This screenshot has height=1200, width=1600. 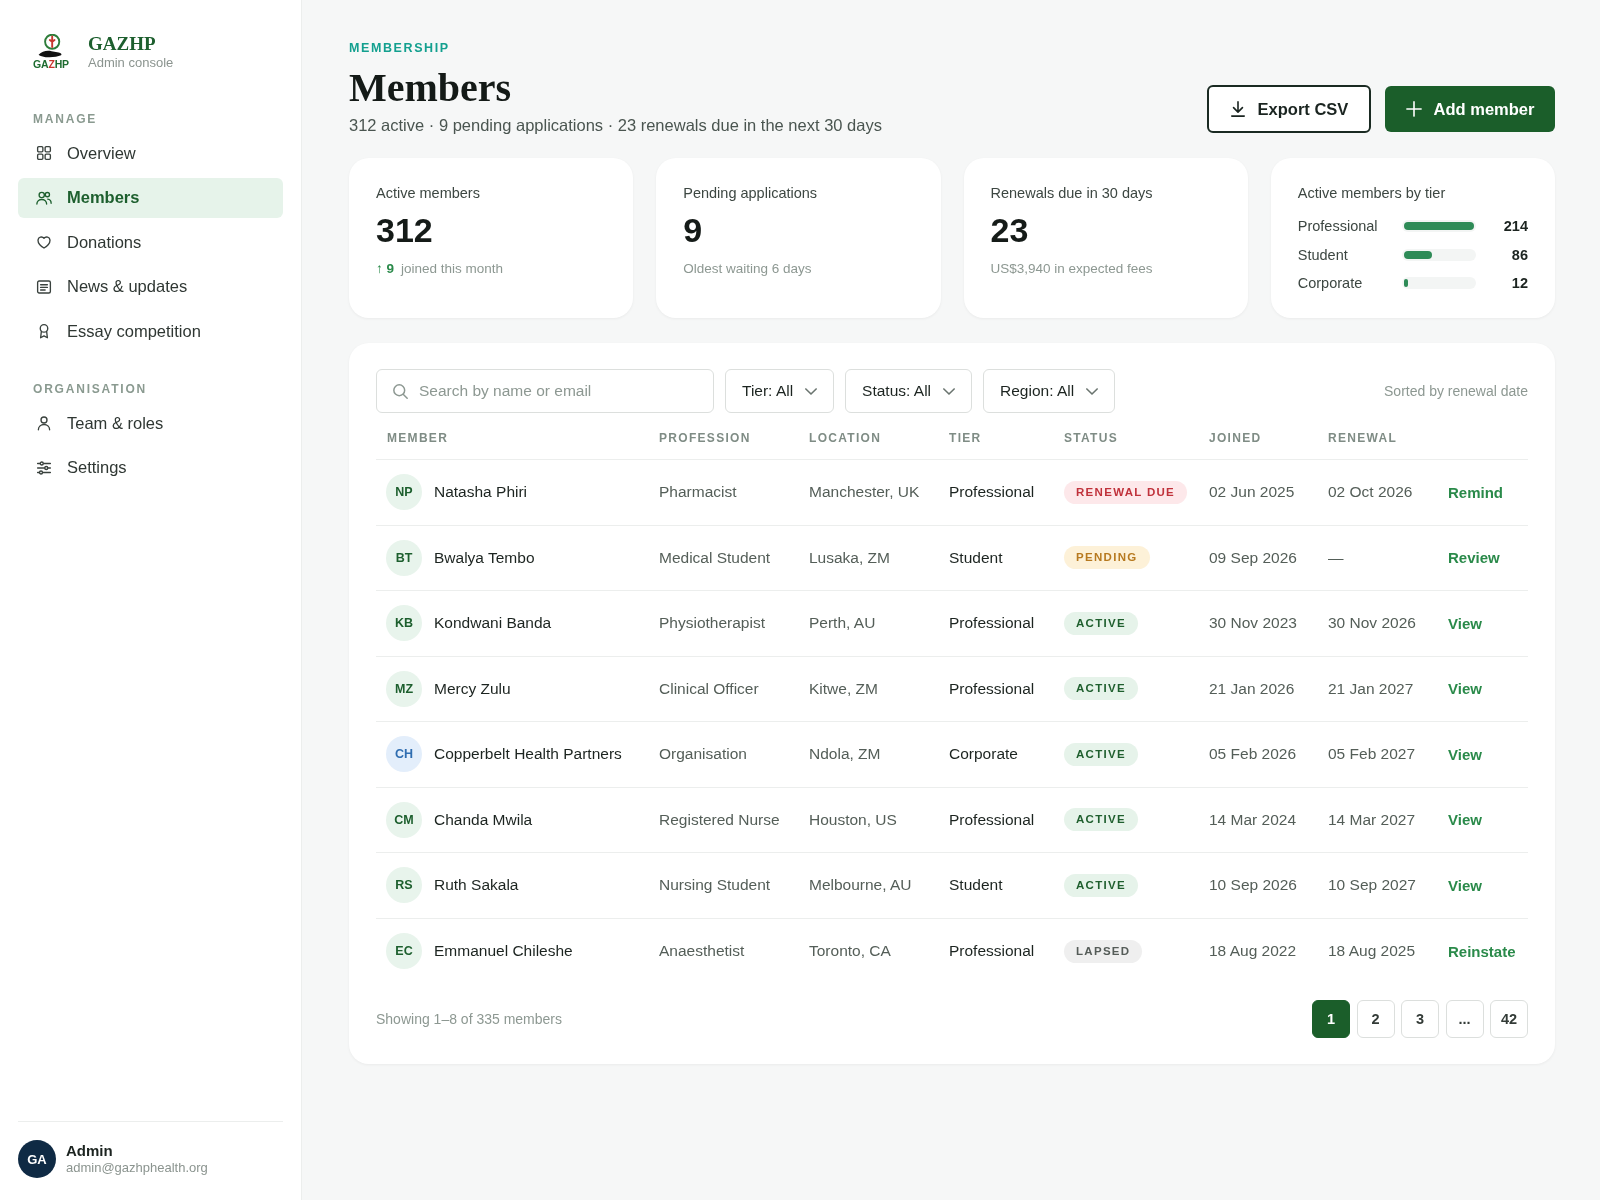 I want to click on profession-cell: Registered Nurse, so click(x=719, y=819).